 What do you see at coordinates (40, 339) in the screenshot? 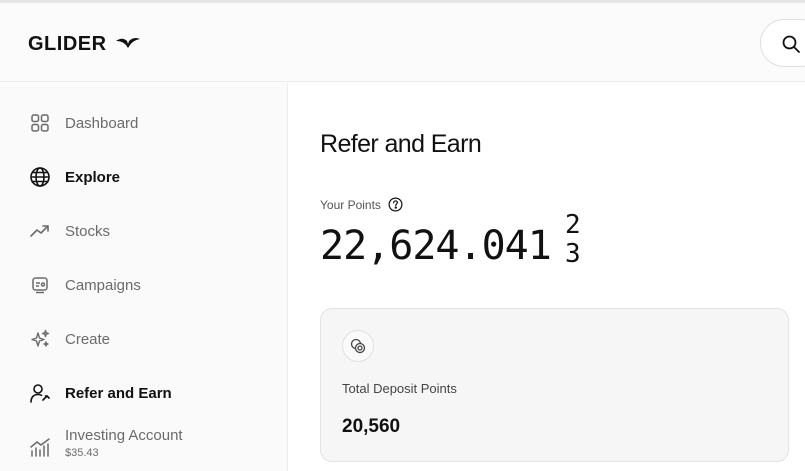
I see `sparkles-icon` at bounding box center [40, 339].